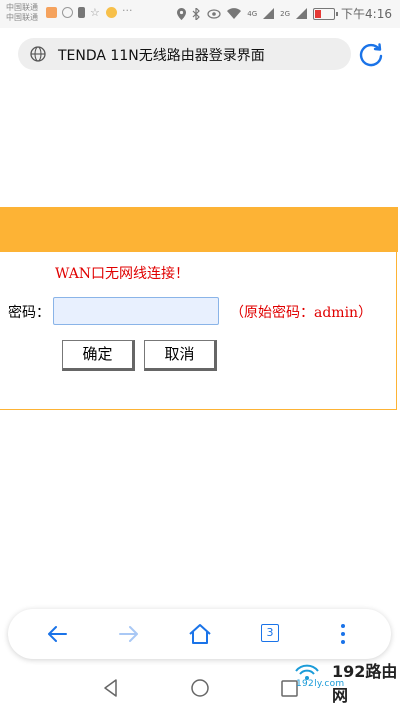 Image resolution: width=400 pixels, height=711 pixels. Describe the element at coordinates (371, 54) in the screenshot. I see `reload-icon` at that location.